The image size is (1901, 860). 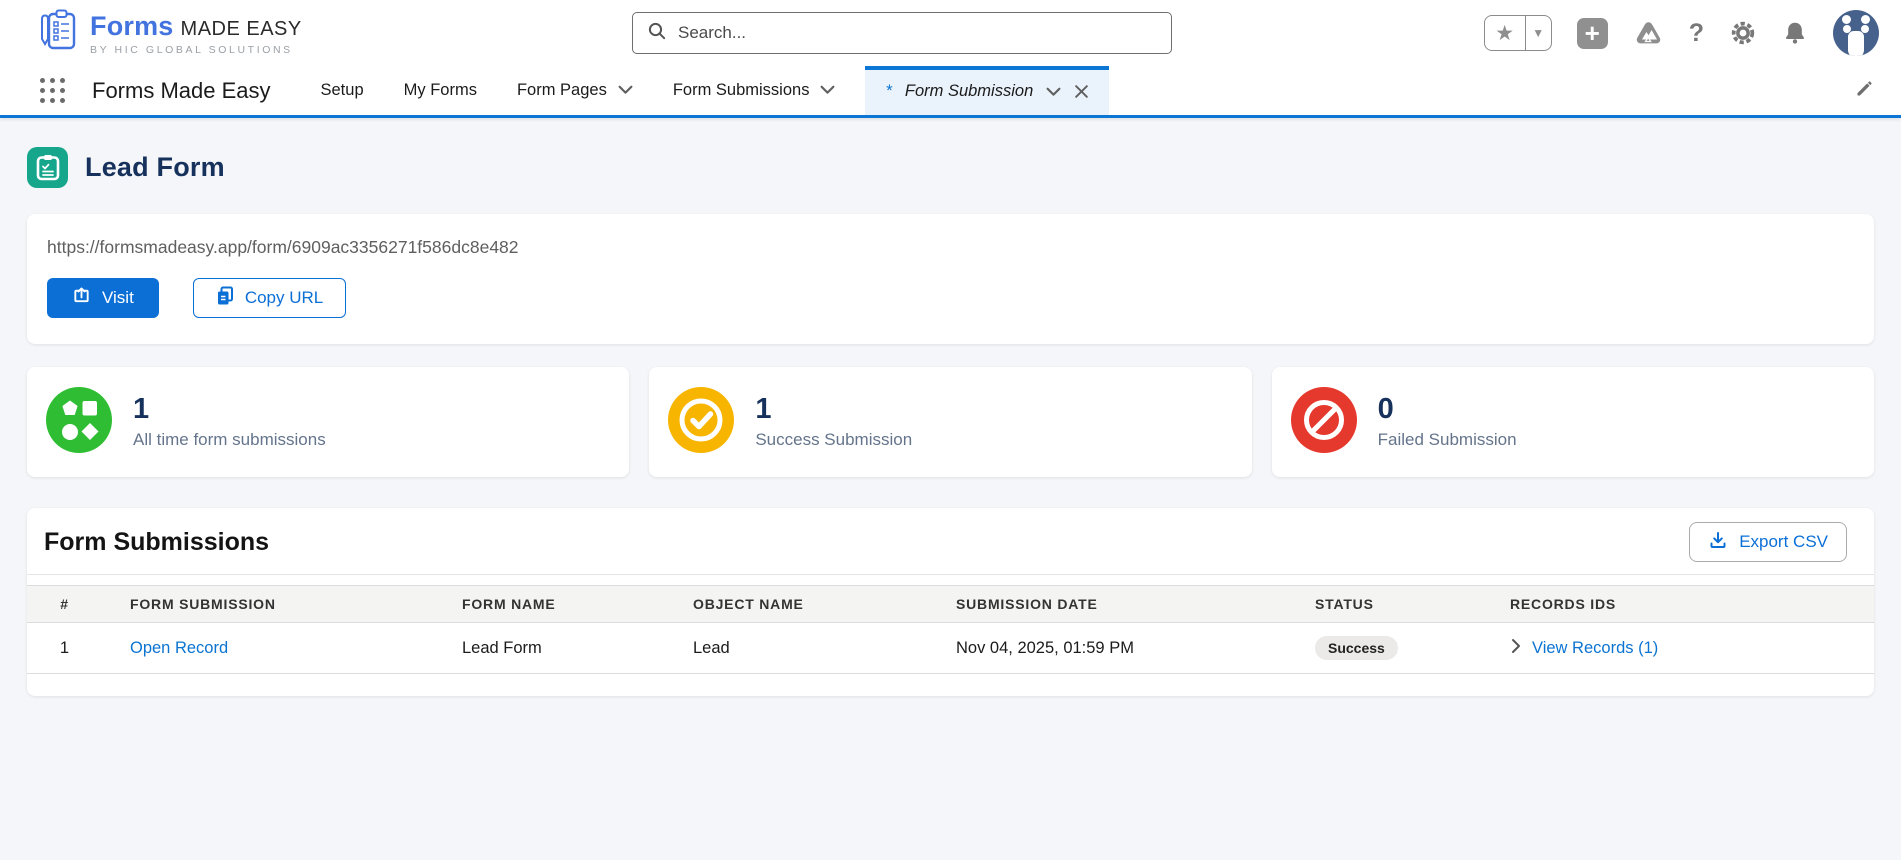 What do you see at coordinates (1384, 604) in the screenshot?
I see `column-header-status: STATUS` at bounding box center [1384, 604].